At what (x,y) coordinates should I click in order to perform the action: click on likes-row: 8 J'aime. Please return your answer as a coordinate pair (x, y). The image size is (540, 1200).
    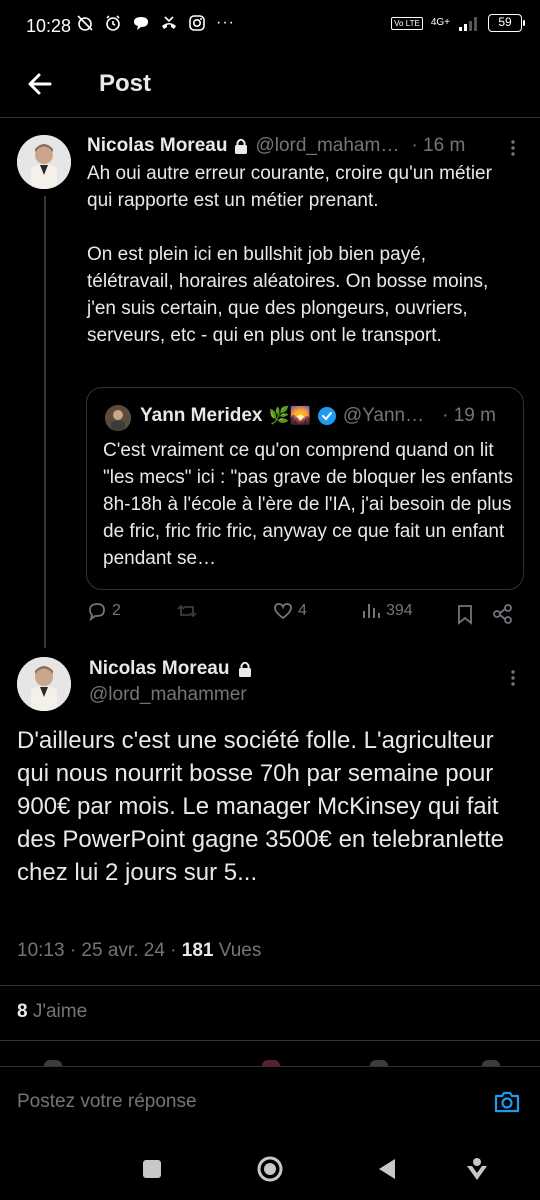
    Looking at the image, I should click on (52, 1012).